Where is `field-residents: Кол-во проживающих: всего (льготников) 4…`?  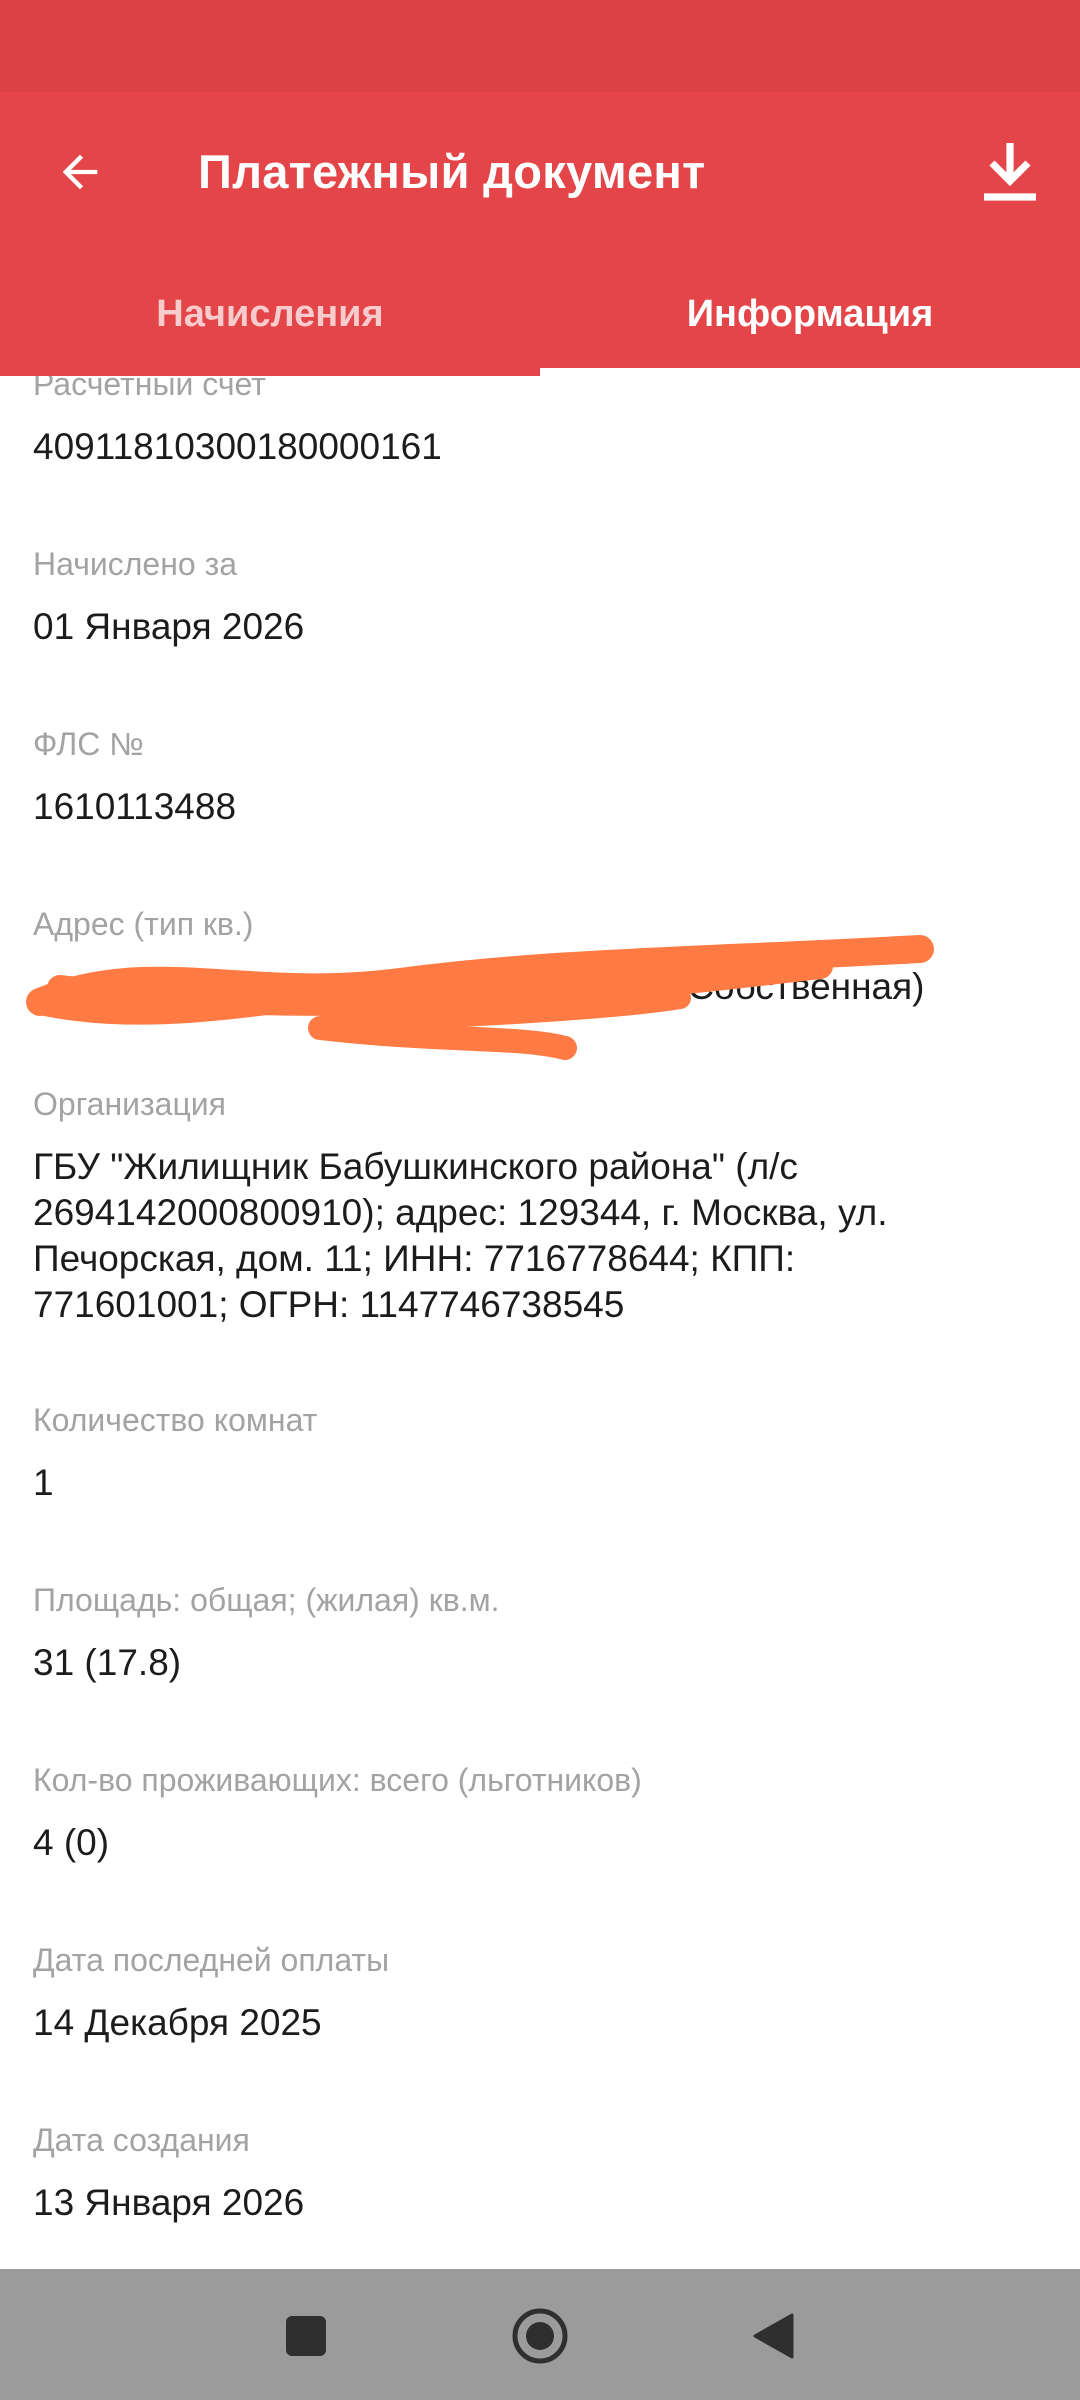
field-residents: Кол-во проживающих: всего (льготников) 4… is located at coordinates (538, 1813).